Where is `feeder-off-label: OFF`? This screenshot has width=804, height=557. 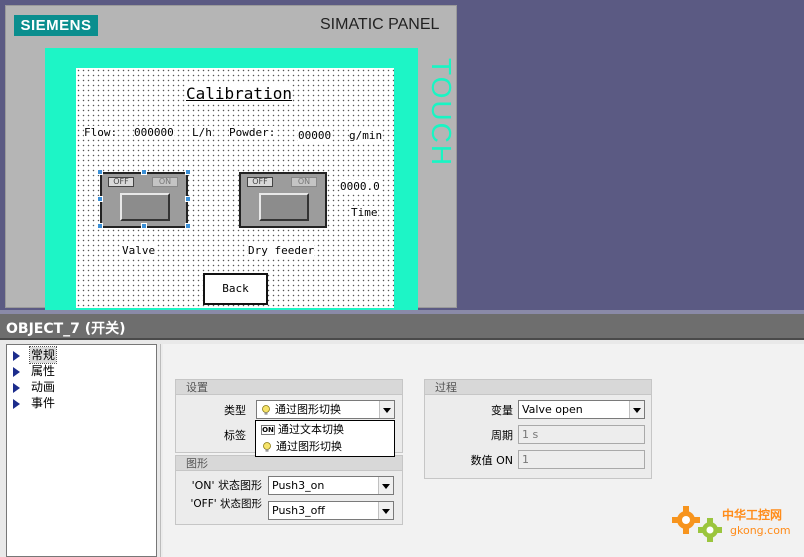 feeder-off-label: OFF is located at coordinates (260, 182).